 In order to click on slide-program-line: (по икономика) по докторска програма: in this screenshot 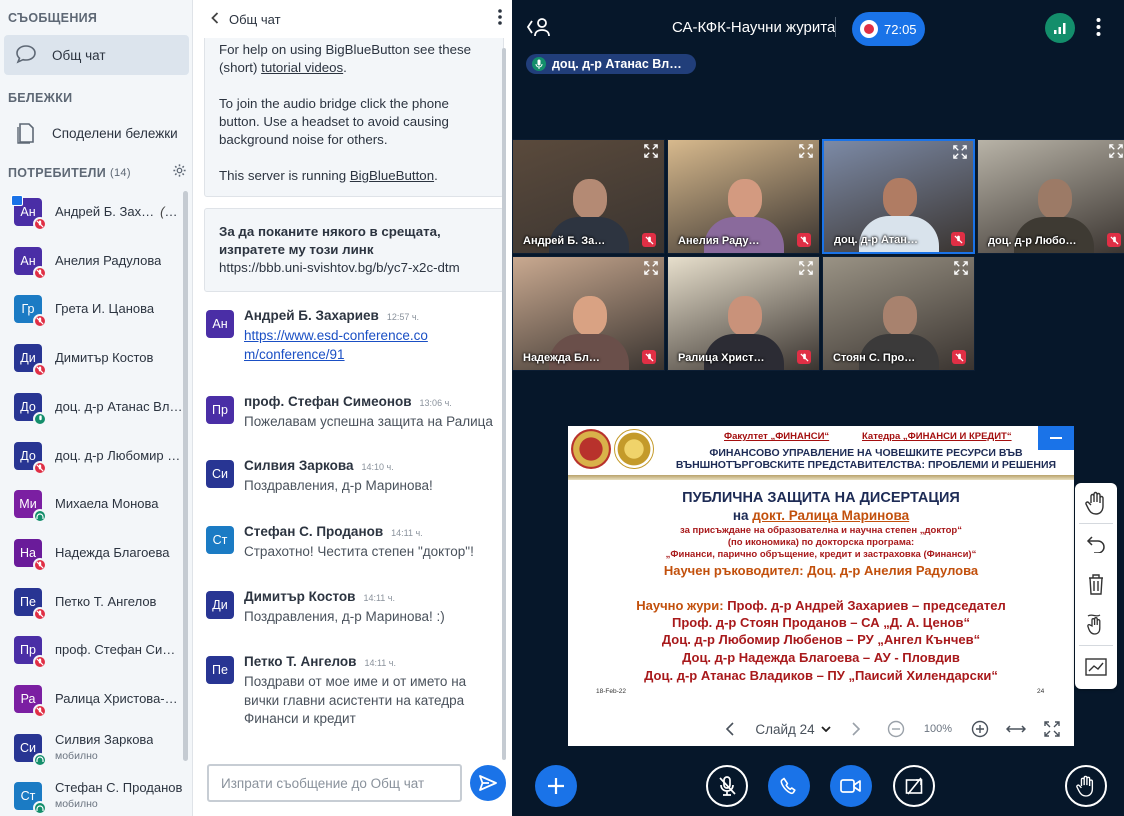, I will do `click(821, 542)`.